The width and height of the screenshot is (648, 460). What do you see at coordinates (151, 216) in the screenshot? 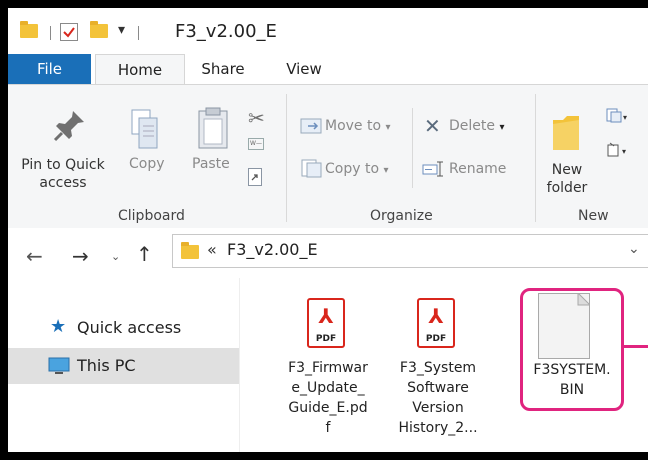
I see `clipboard-group-label: Clipboard` at bounding box center [151, 216].